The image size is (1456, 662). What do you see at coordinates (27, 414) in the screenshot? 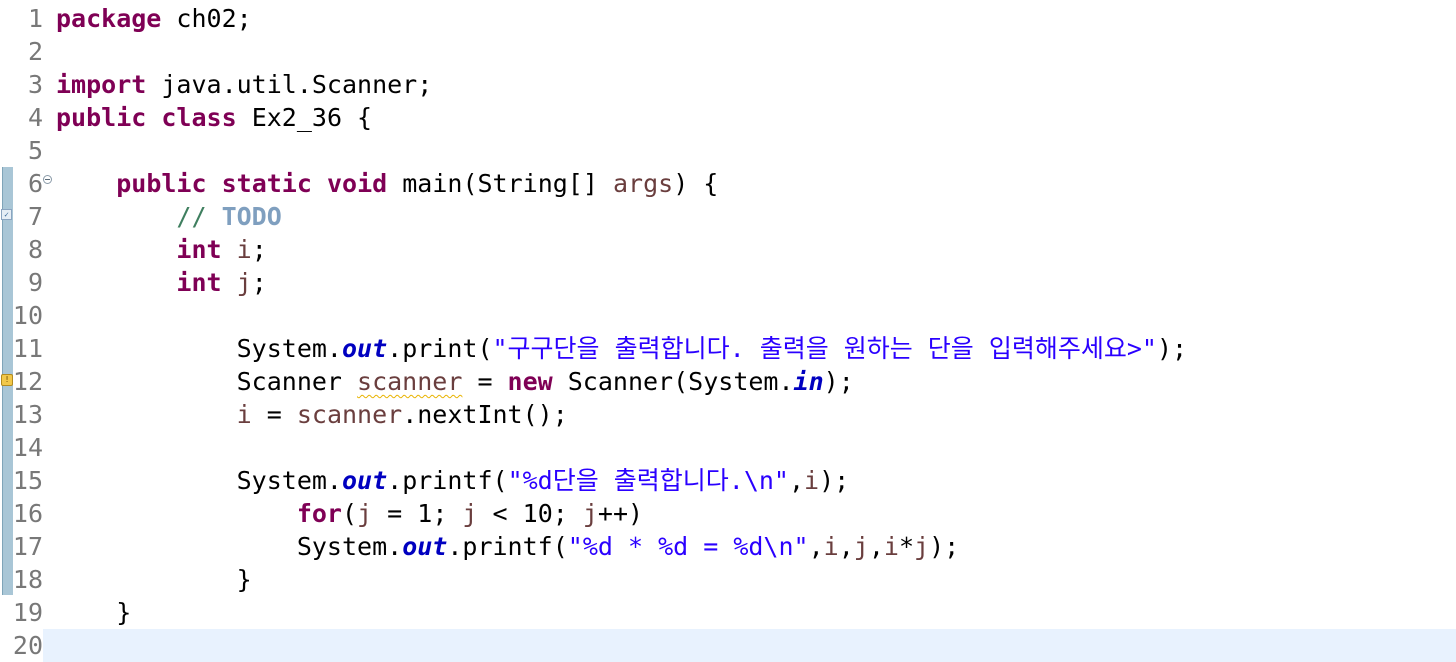
I see `line-number: 13` at bounding box center [27, 414].